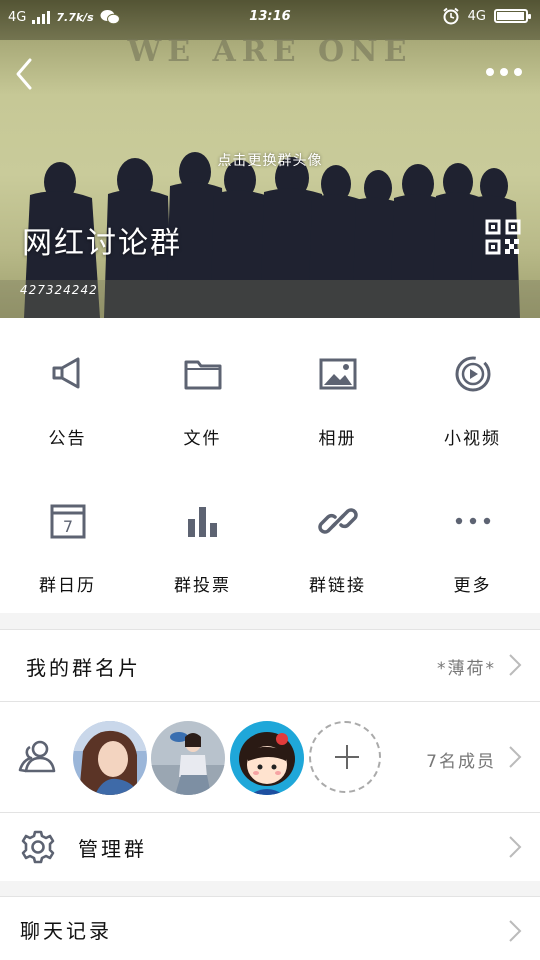  What do you see at coordinates (202, 439) in the screenshot?
I see `feature-label: 文件` at bounding box center [202, 439].